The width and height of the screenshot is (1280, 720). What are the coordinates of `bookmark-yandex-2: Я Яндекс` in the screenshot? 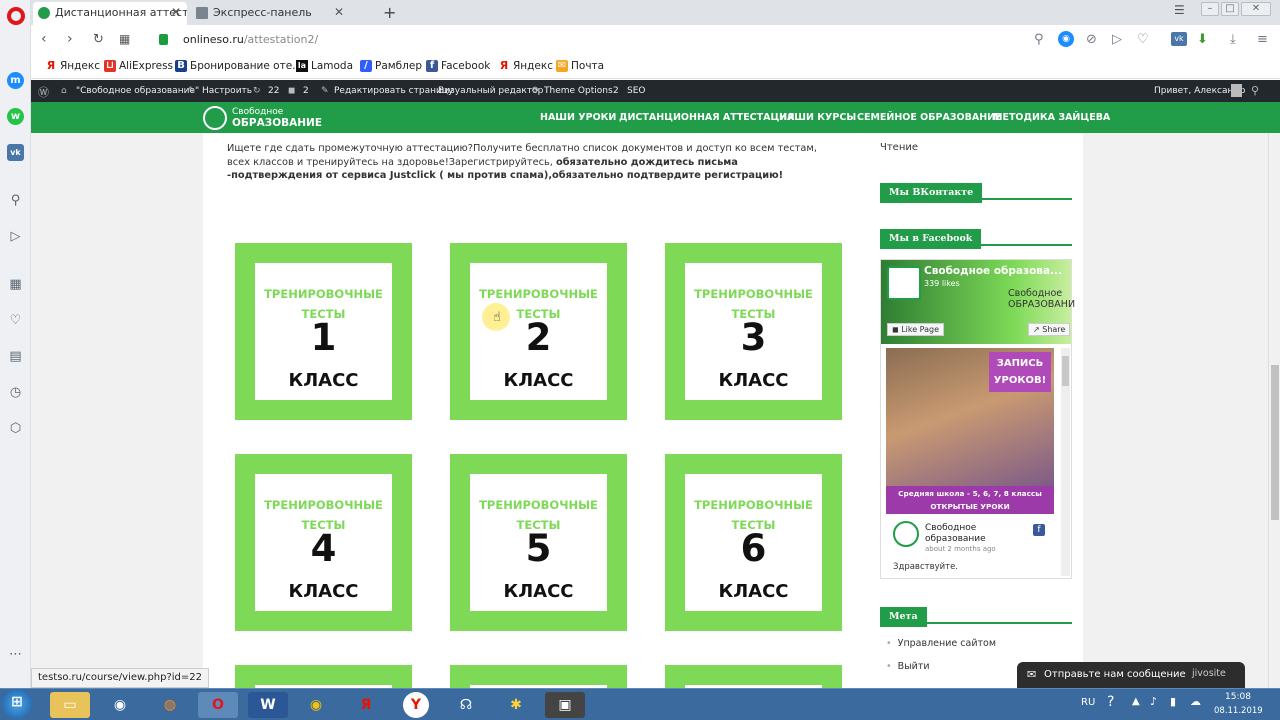 It's located at (525, 66).